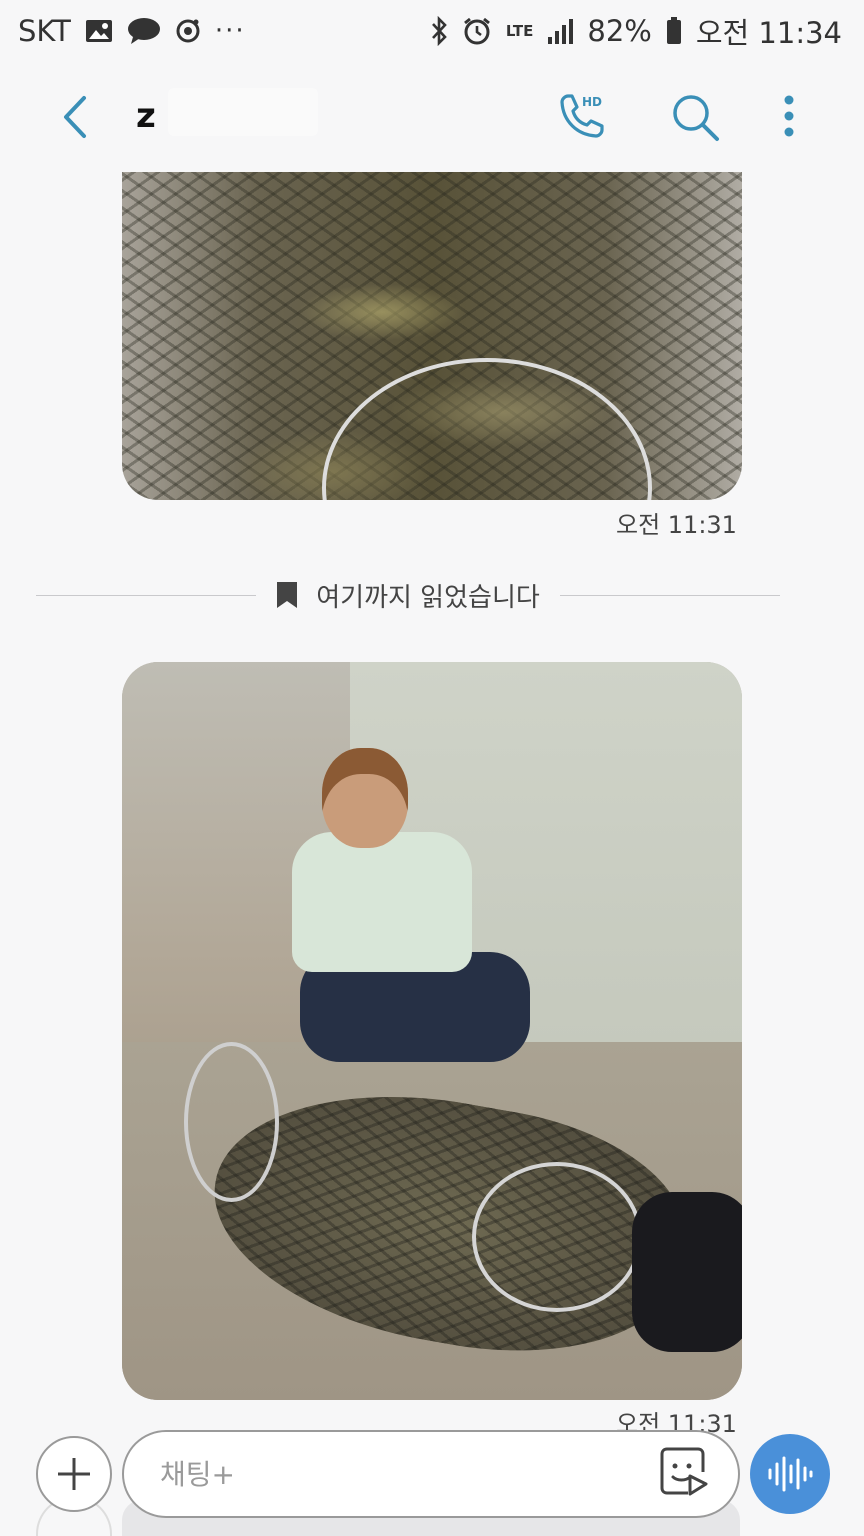 The image size is (864, 1536). I want to click on plus-icon, so click(74, 1474).